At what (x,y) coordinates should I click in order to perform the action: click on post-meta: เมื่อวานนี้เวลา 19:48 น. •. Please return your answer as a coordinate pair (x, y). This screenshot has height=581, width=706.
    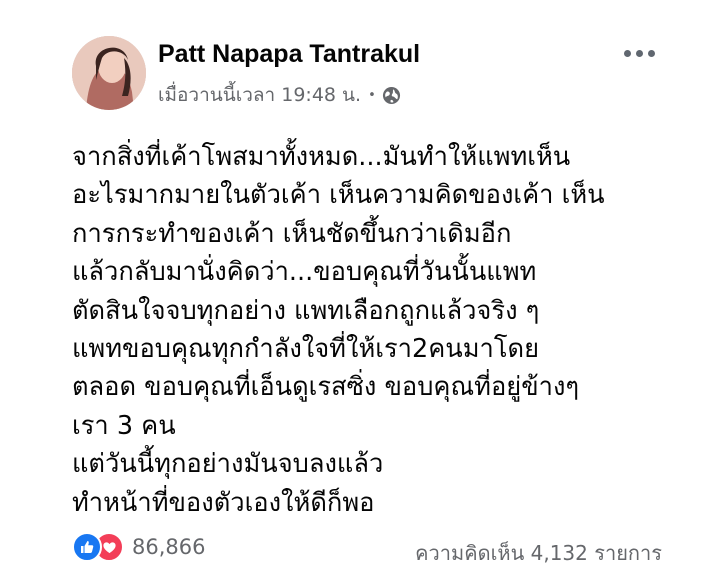
    Looking at the image, I should click on (279, 95).